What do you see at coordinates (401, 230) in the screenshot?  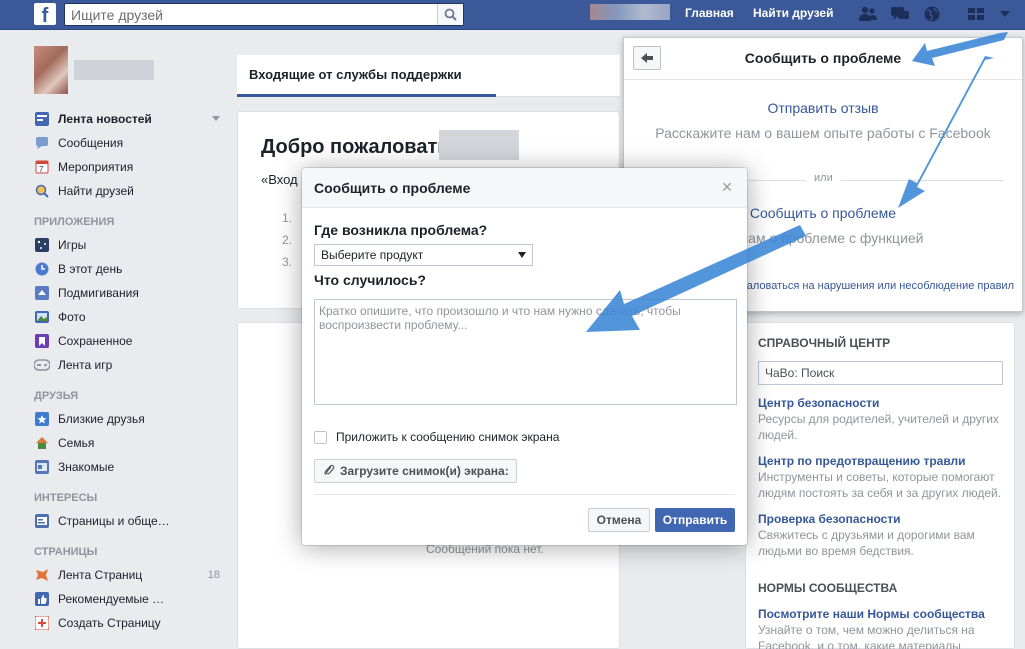 I see `where-label: Где возникла проблема?` at bounding box center [401, 230].